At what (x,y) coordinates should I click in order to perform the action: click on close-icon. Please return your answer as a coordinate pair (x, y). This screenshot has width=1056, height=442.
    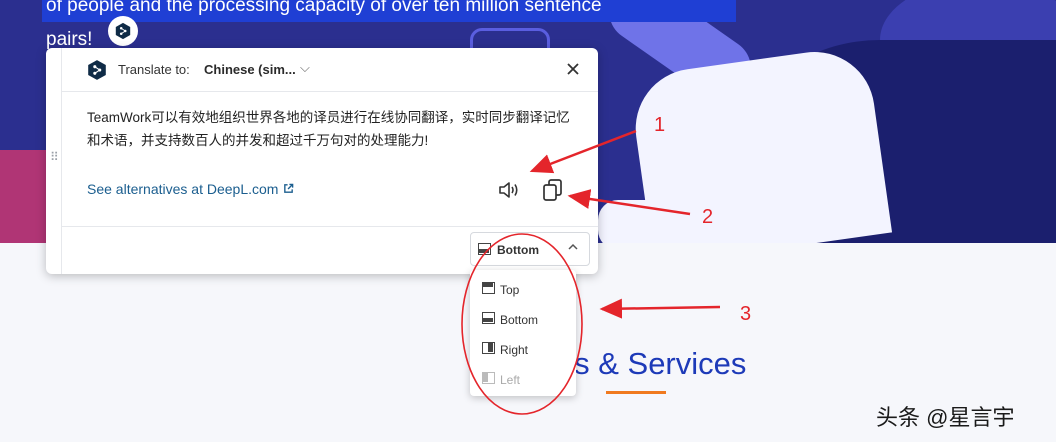
    Looking at the image, I should click on (573, 69).